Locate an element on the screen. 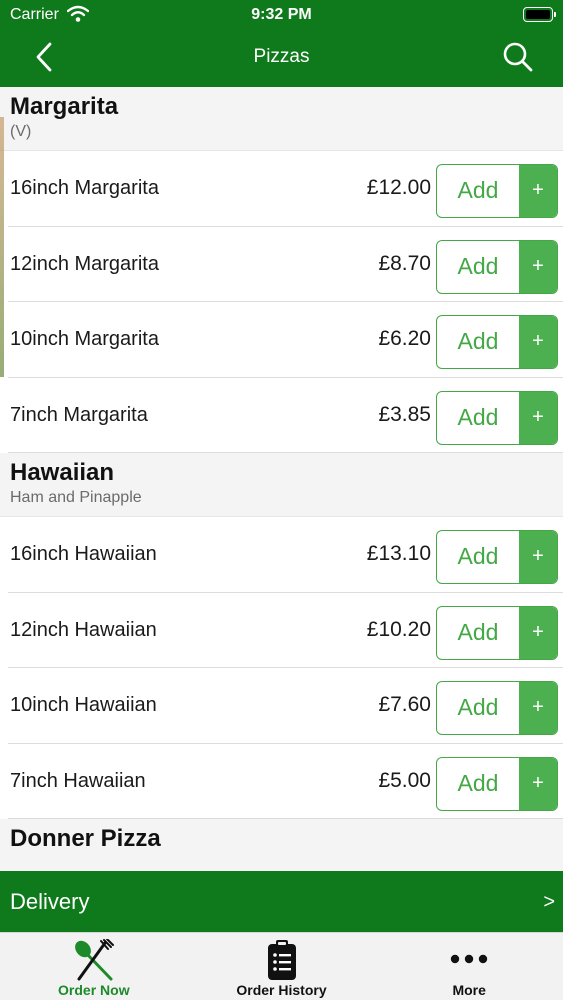  item-price: £3.85 is located at coordinates (404, 414).